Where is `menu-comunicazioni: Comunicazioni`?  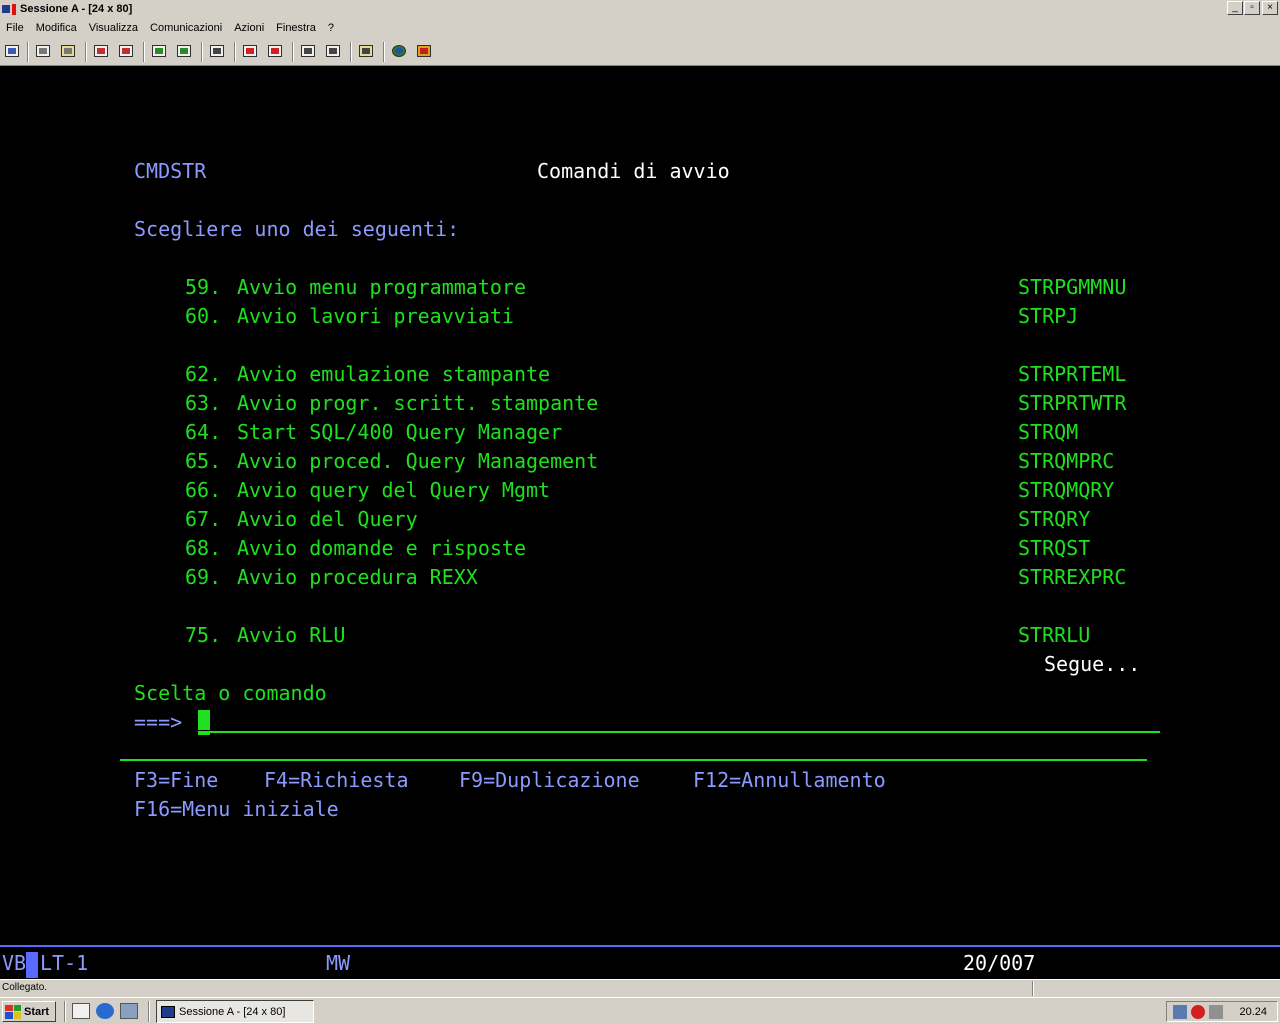
menu-comunicazioni: Comunicazioni is located at coordinates (186, 28).